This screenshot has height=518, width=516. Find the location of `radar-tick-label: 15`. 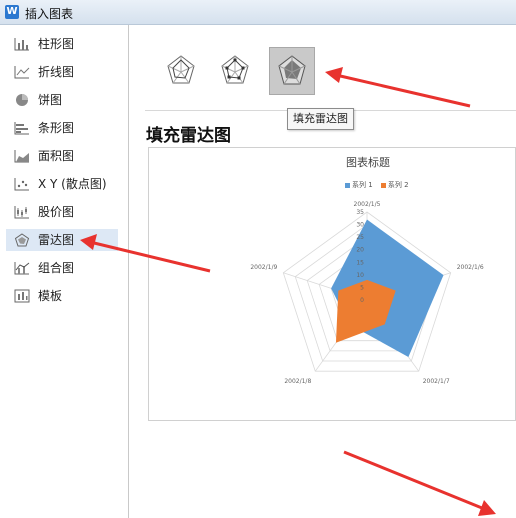

radar-tick-label: 15 is located at coordinates (360, 262).